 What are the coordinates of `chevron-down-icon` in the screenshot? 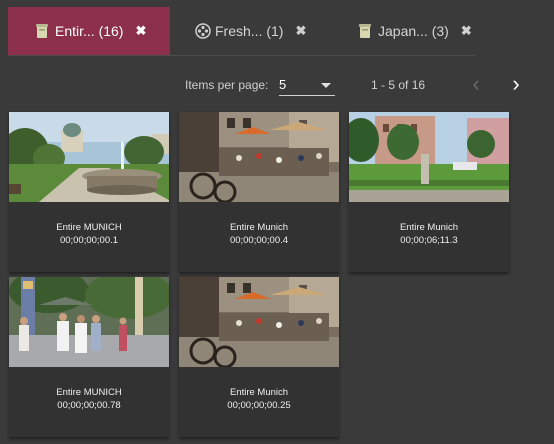 It's located at (326, 85).